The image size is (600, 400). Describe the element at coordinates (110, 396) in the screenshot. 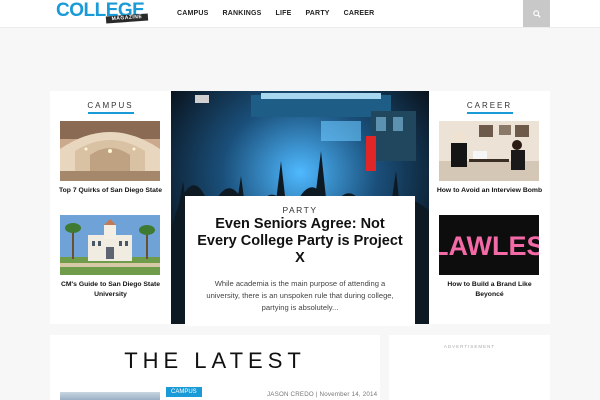

I see `latest-thumb` at that location.